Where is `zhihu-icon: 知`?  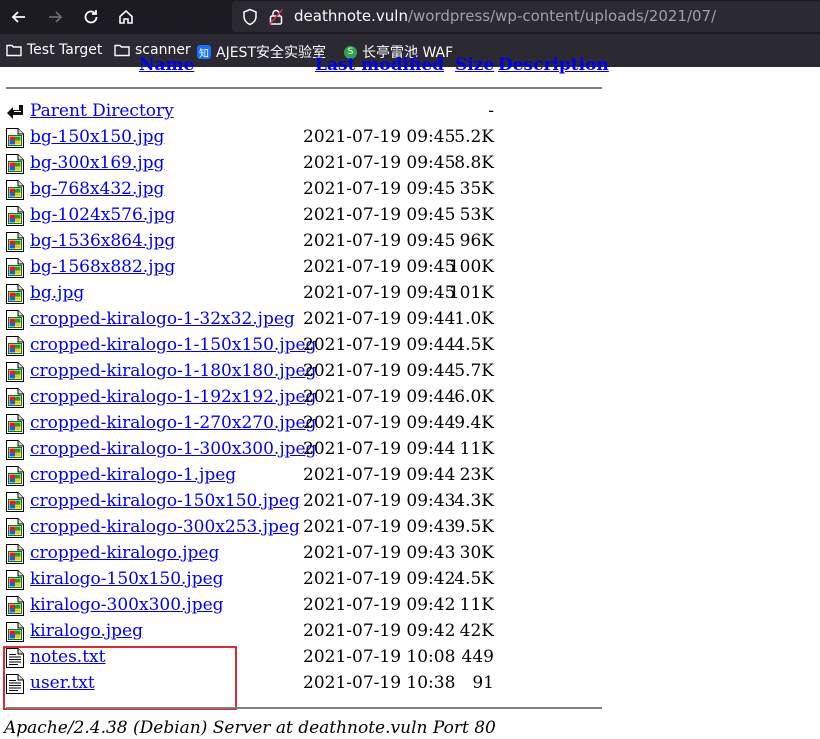
zhihu-icon: 知 is located at coordinates (204, 52).